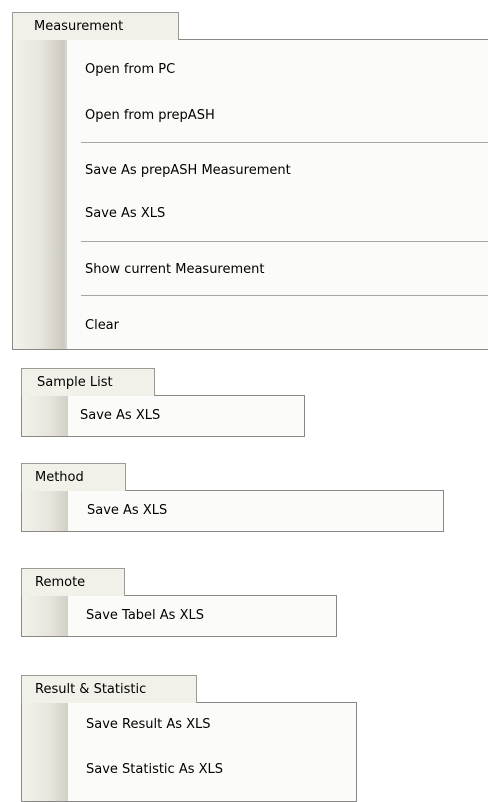  Describe the element at coordinates (155, 769) in the screenshot. I see `menu-item-label: Save Statistic As XLS` at that location.